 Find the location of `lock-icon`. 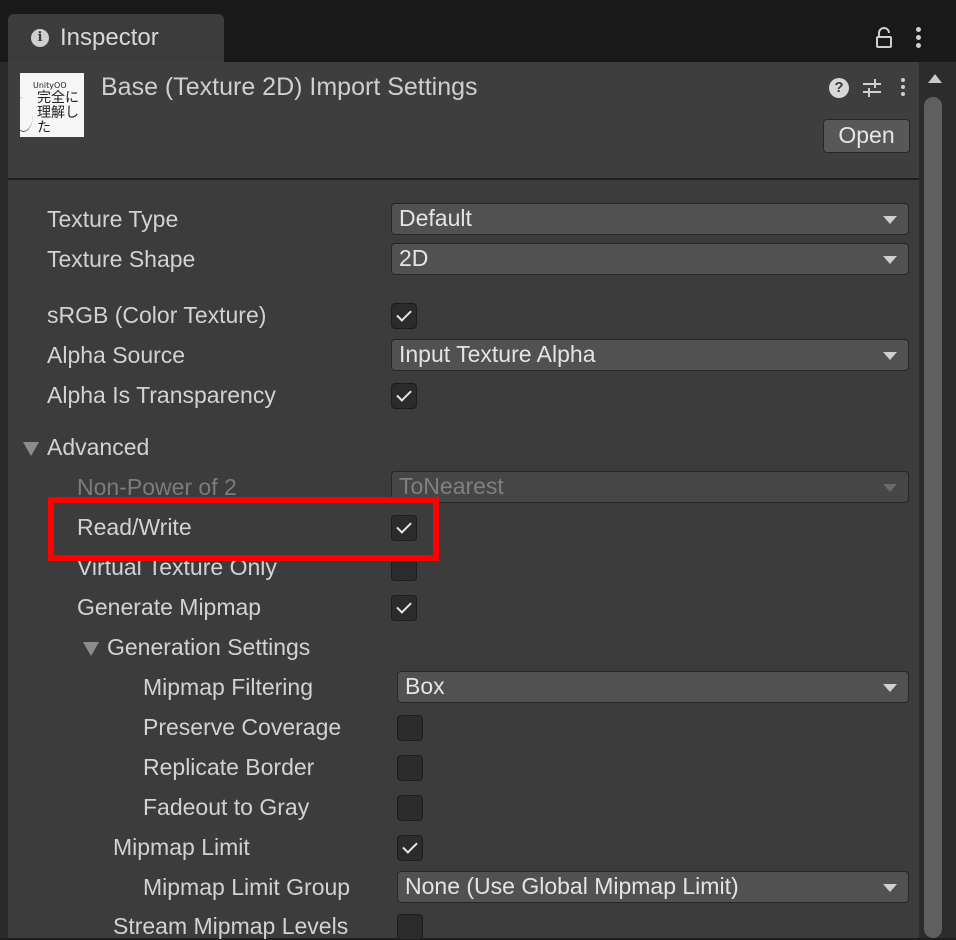

lock-icon is located at coordinates (884, 38).